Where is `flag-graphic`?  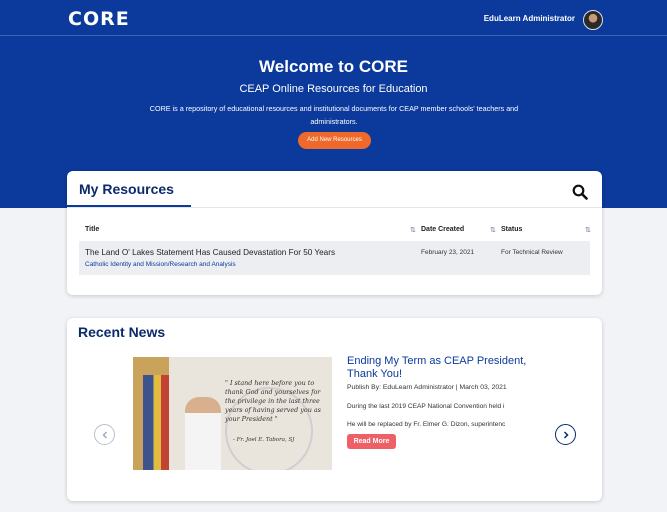 flag-graphic is located at coordinates (156, 422).